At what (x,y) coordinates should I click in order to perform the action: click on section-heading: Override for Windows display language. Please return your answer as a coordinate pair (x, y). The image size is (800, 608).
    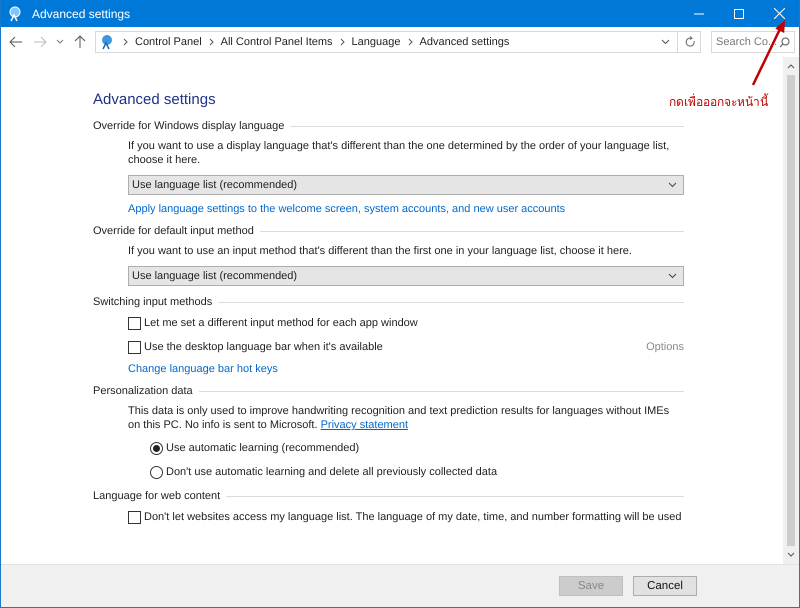
    Looking at the image, I should click on (188, 126).